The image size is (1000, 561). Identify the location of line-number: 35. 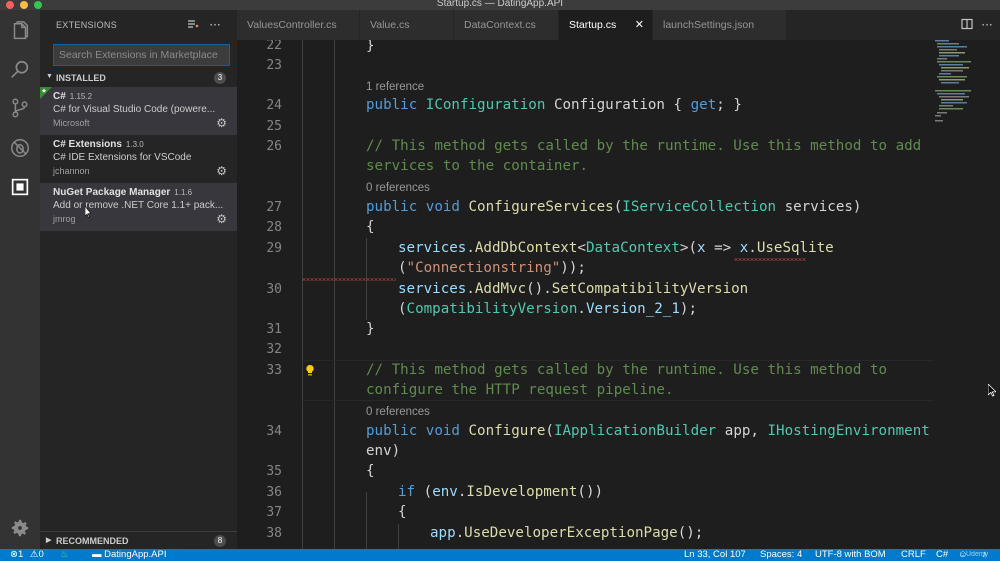
(274, 471).